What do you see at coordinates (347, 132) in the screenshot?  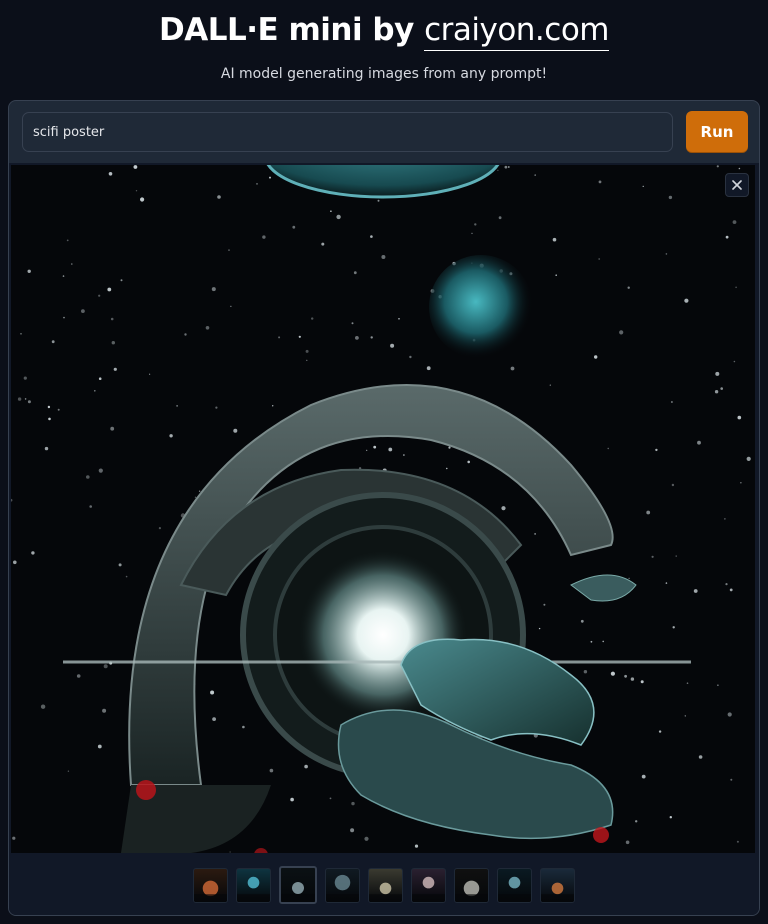 I see `prompt-input` at bounding box center [347, 132].